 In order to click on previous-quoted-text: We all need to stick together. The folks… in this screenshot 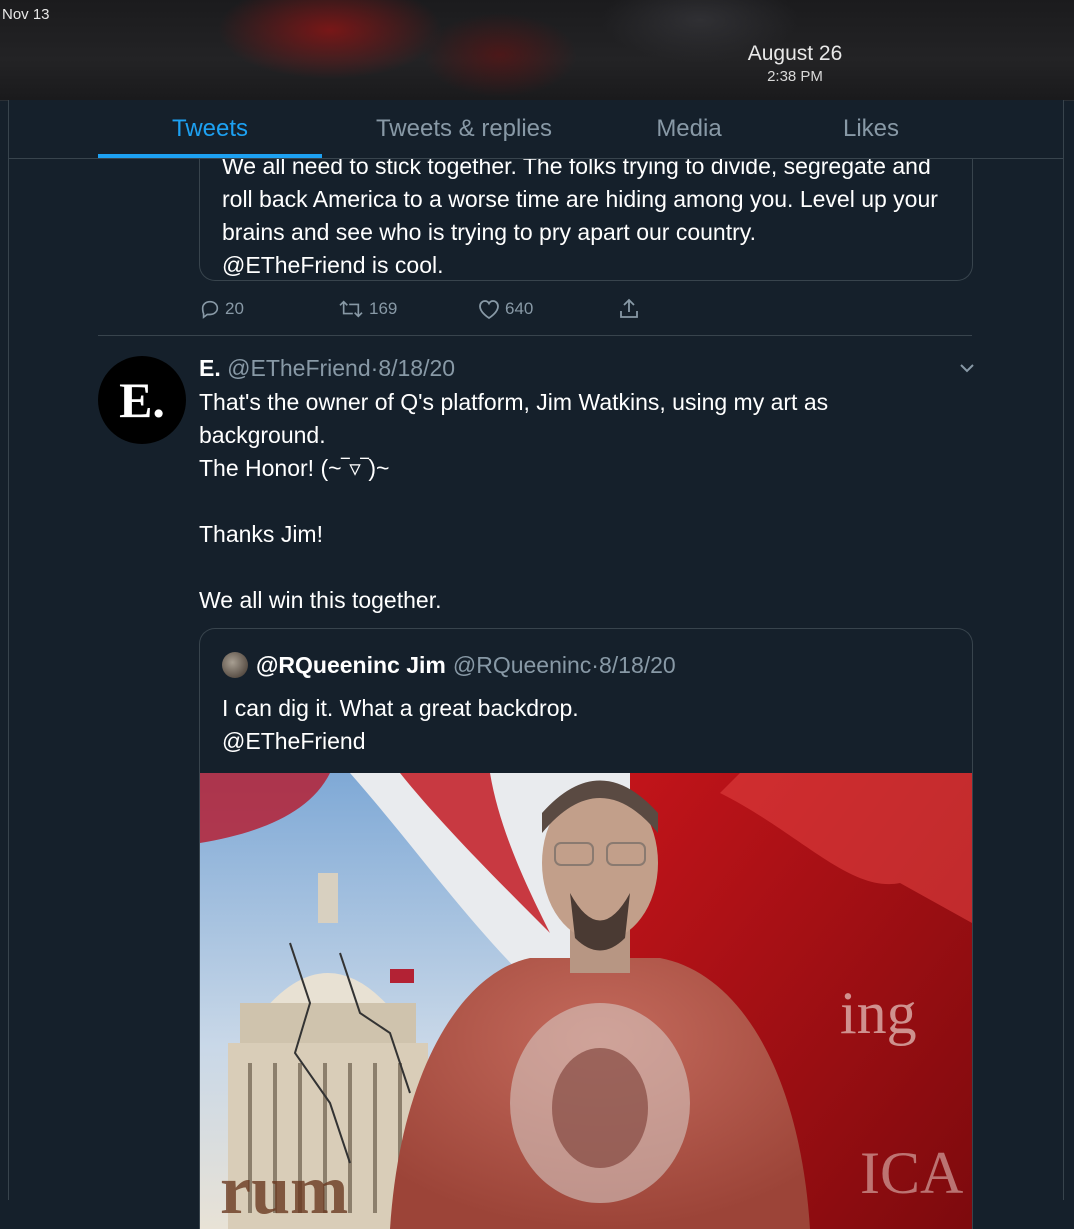, I will do `click(580, 215)`.